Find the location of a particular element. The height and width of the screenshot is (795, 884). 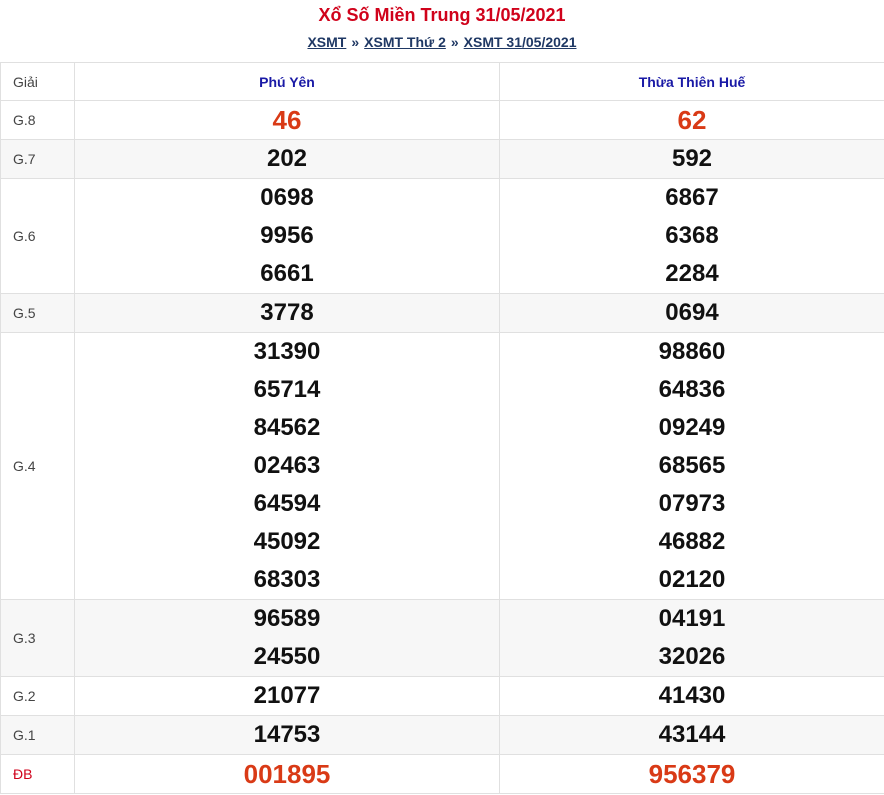

prize-cell-phu-yen: 21077 is located at coordinates (287, 696).